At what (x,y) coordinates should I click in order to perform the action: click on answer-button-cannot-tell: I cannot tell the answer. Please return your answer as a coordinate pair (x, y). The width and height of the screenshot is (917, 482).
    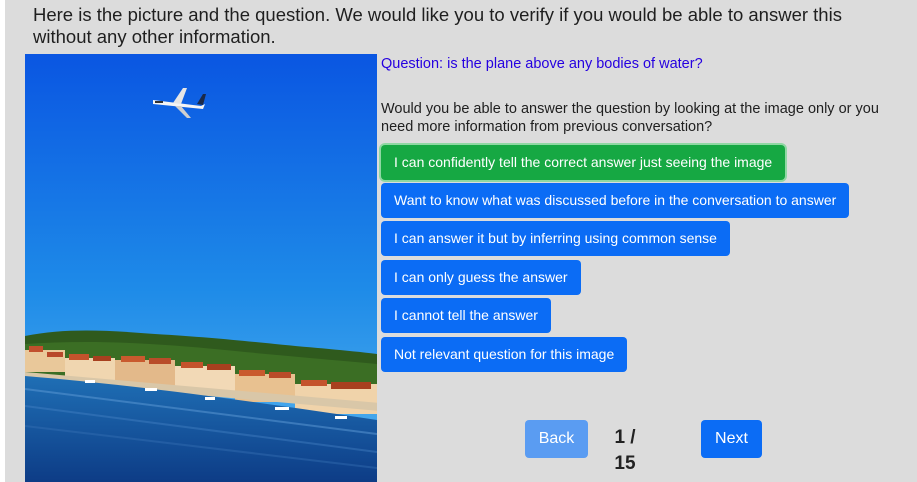
    Looking at the image, I should click on (466, 315).